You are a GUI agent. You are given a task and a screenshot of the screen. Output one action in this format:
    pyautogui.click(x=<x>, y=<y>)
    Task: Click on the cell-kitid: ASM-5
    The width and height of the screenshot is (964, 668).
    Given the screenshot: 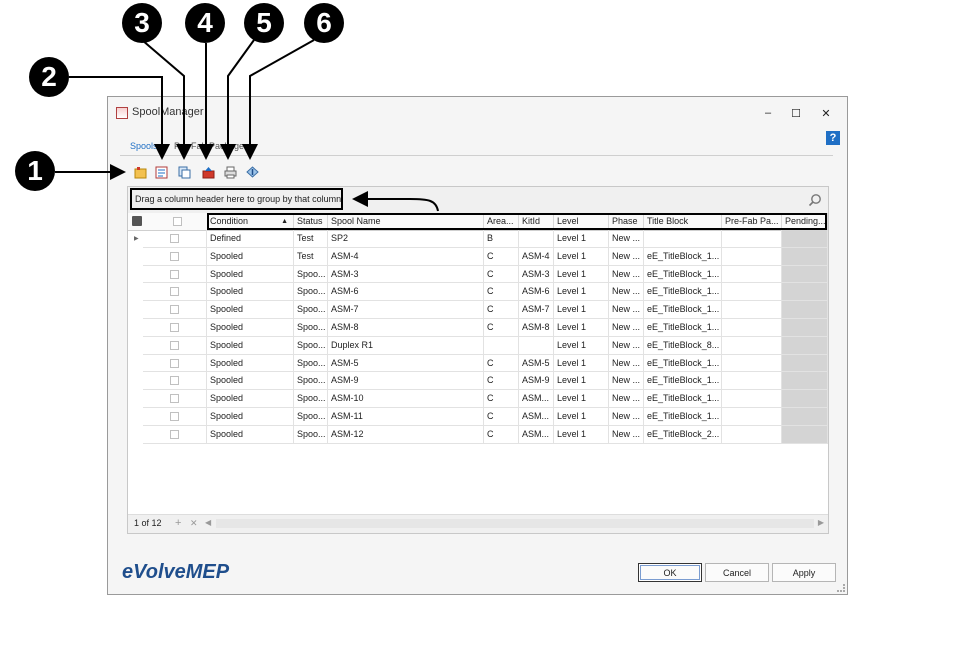 What is the action you would take?
    pyautogui.click(x=536, y=363)
    